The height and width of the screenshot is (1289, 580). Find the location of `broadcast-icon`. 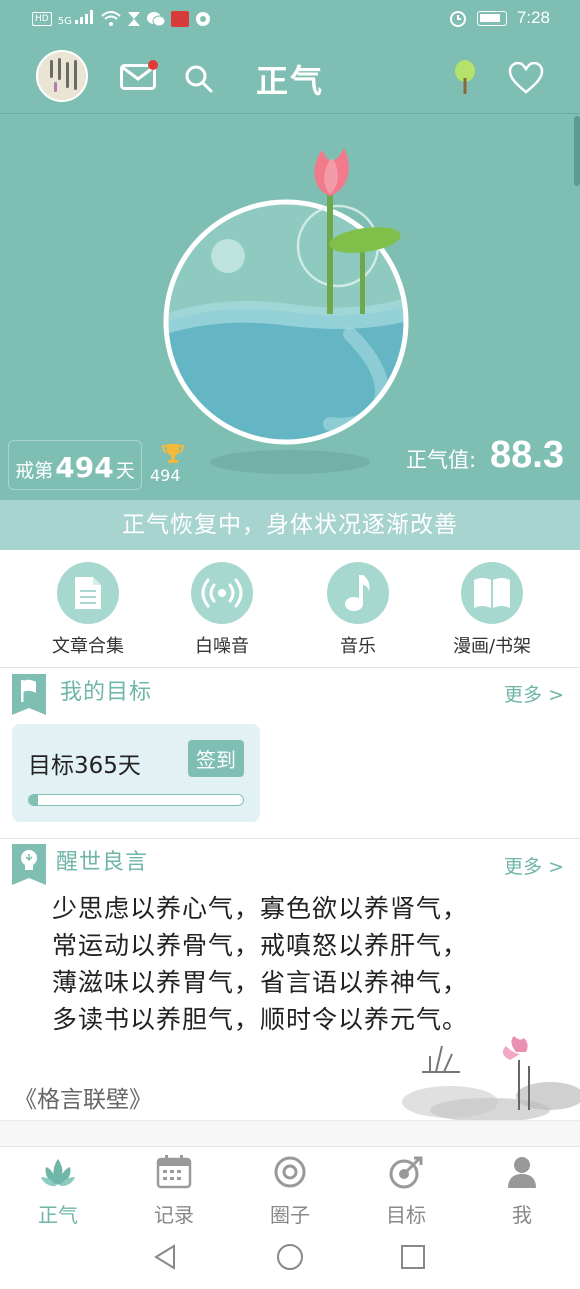

broadcast-icon is located at coordinates (222, 593).